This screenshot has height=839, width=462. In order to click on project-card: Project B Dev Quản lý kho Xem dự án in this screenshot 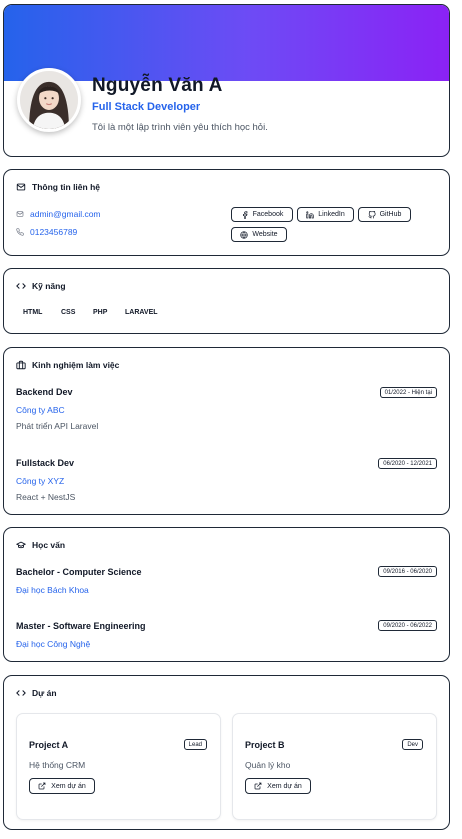, I will do `click(334, 766)`.